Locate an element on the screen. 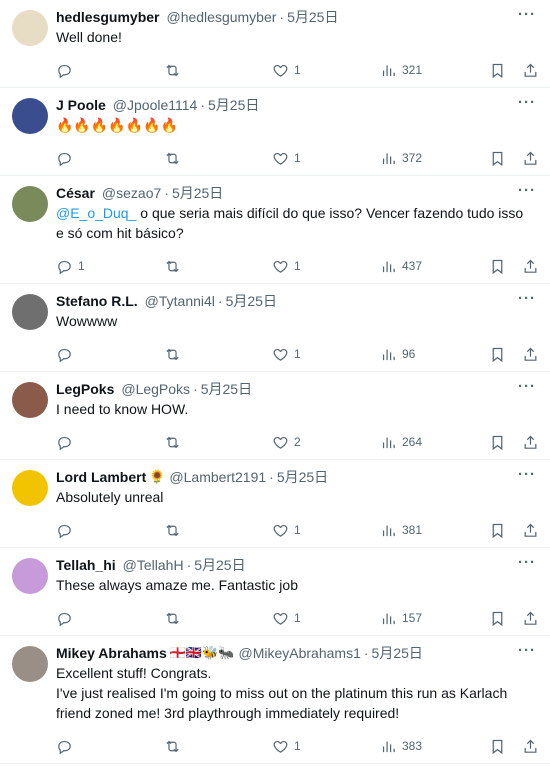 This screenshot has width=550, height=780. display-name: Lord Lambert is located at coordinates (101, 477).